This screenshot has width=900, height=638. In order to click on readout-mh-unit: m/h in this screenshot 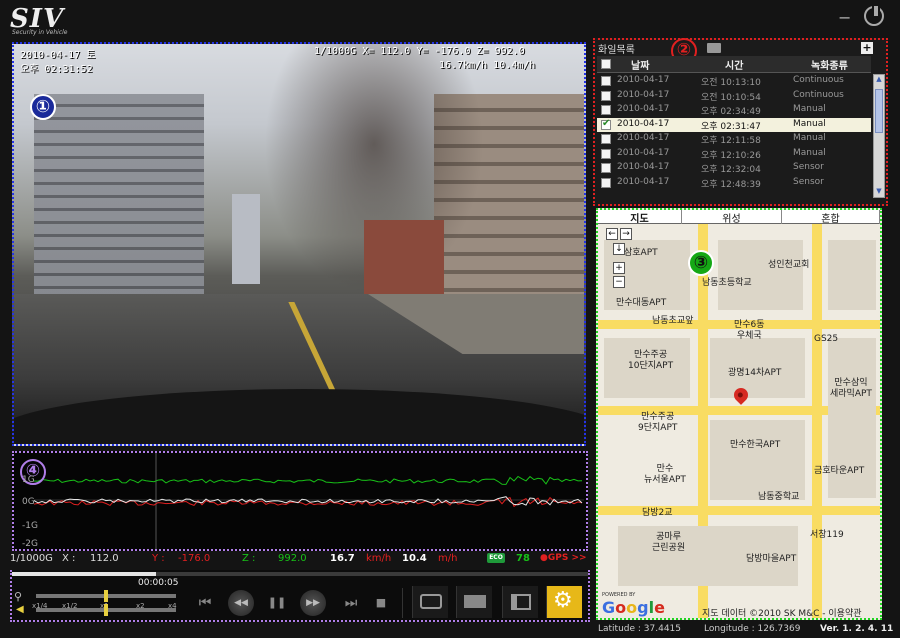, I will do `click(448, 558)`.